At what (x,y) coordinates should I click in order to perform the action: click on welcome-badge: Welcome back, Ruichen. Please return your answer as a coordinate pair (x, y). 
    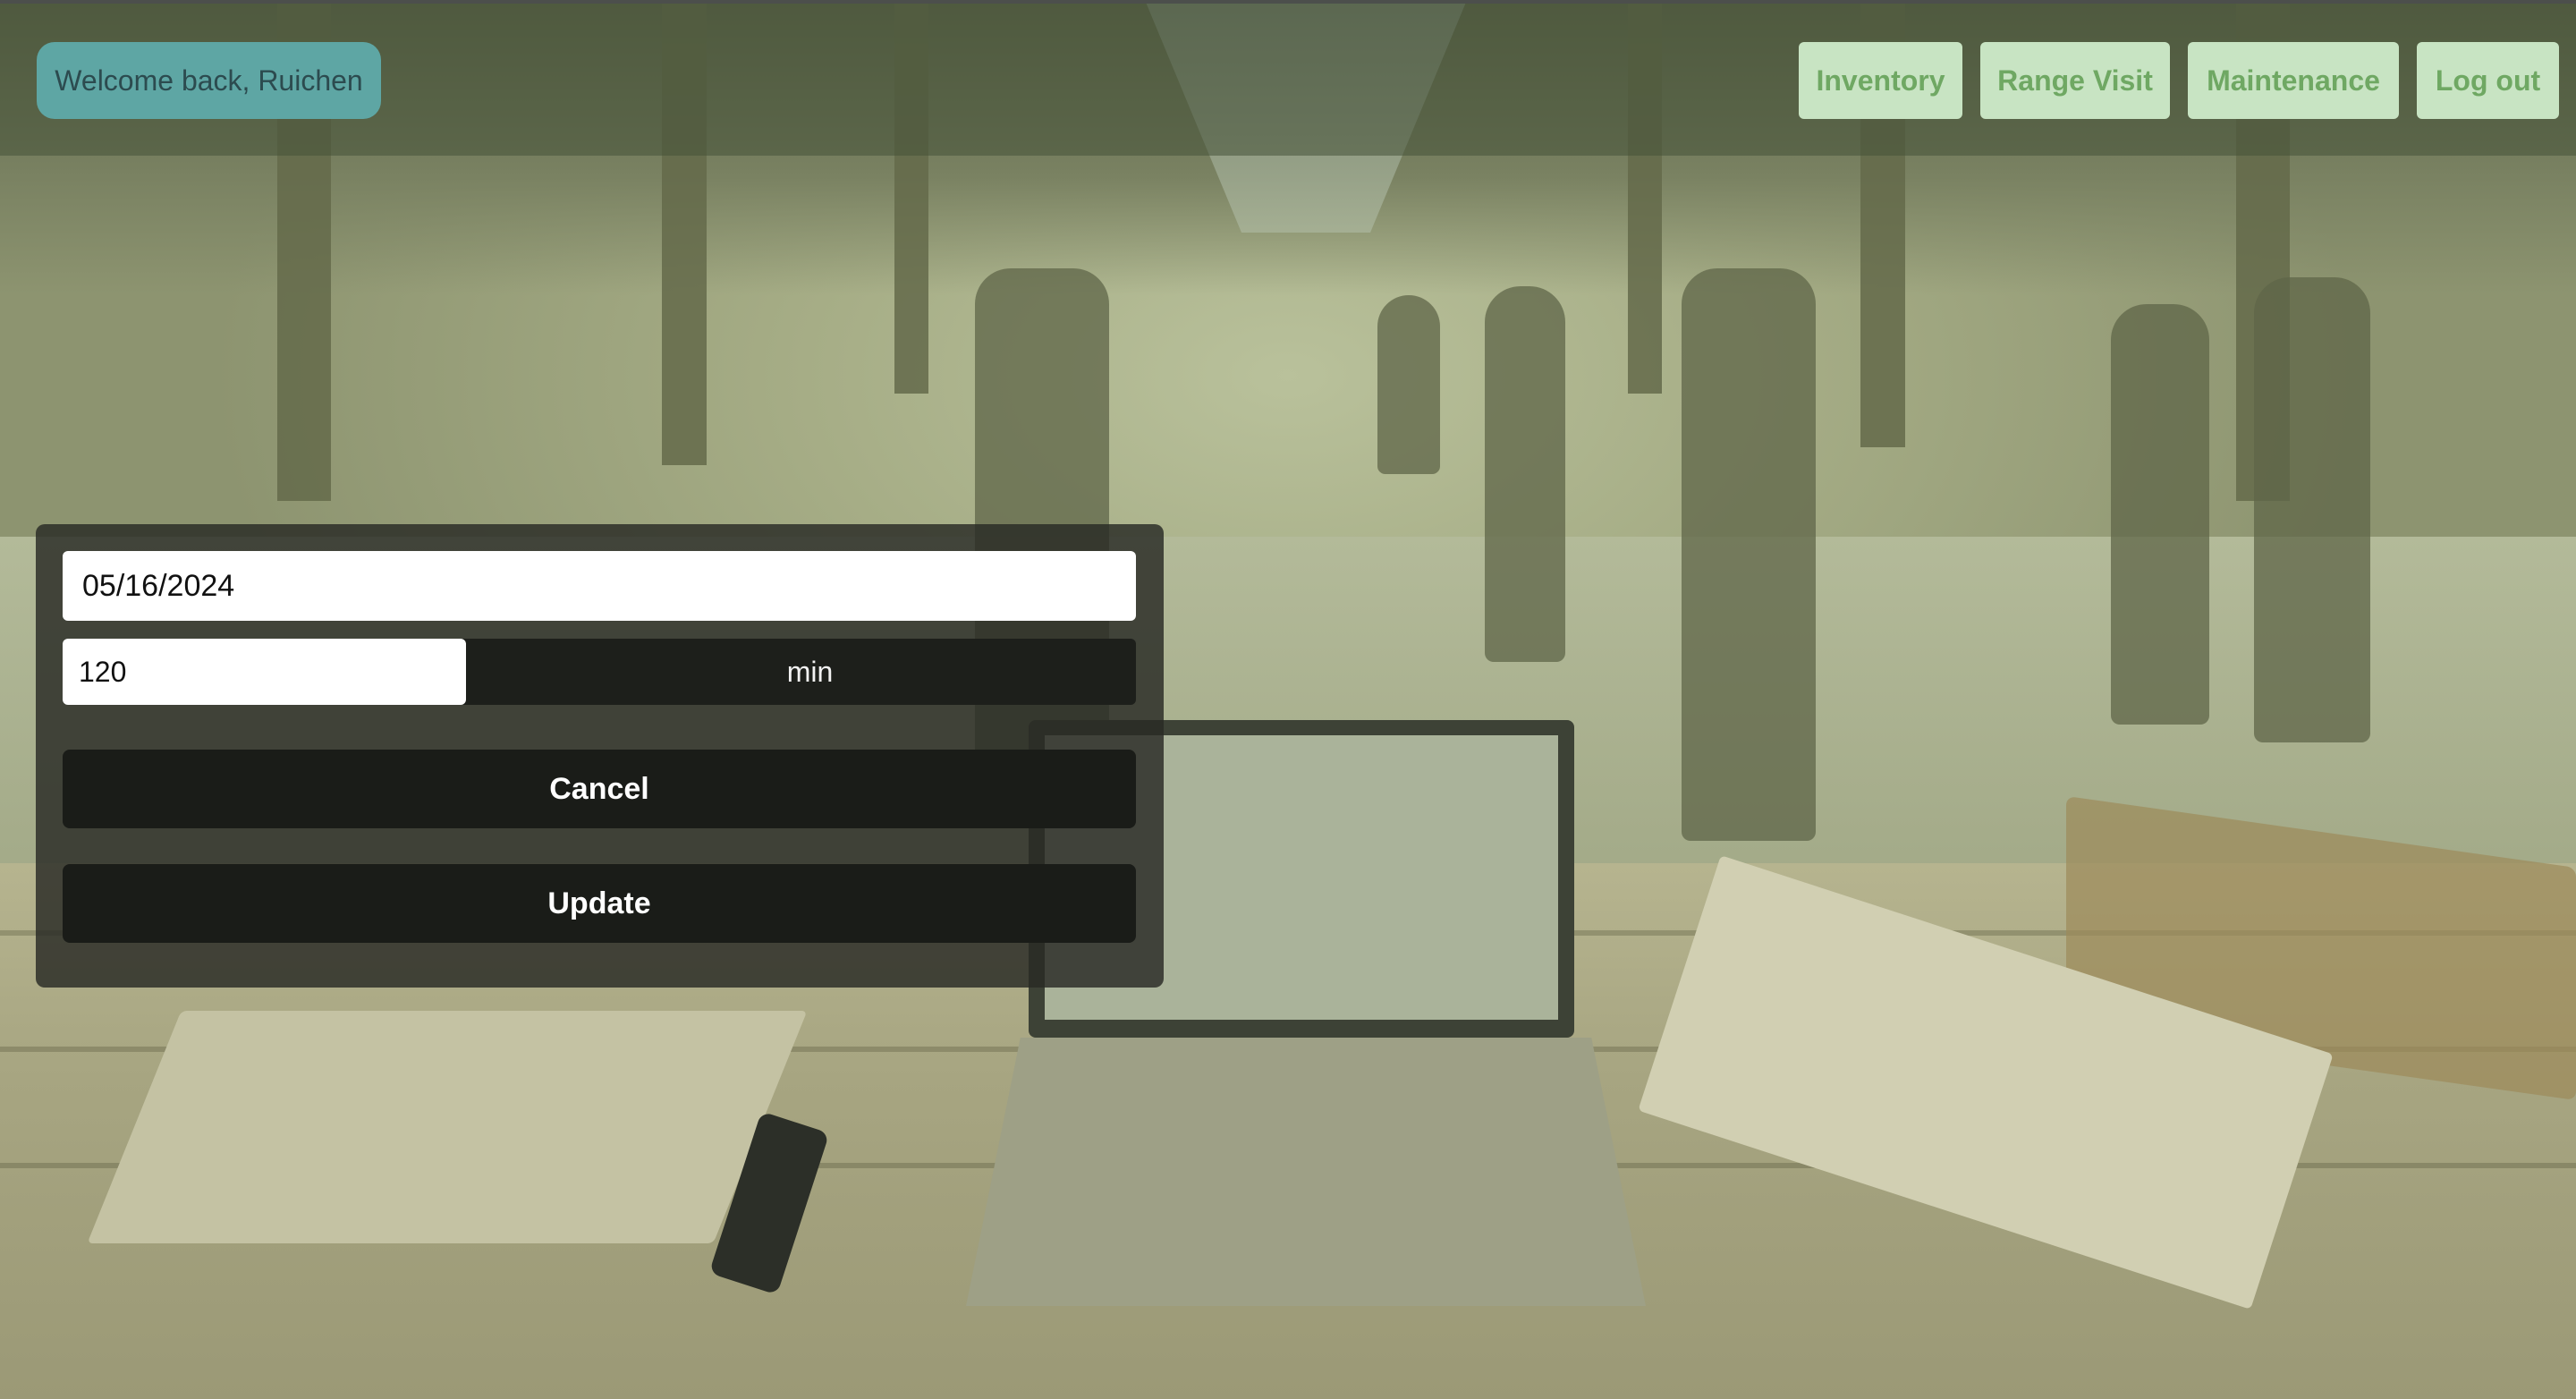
    Looking at the image, I should click on (209, 80).